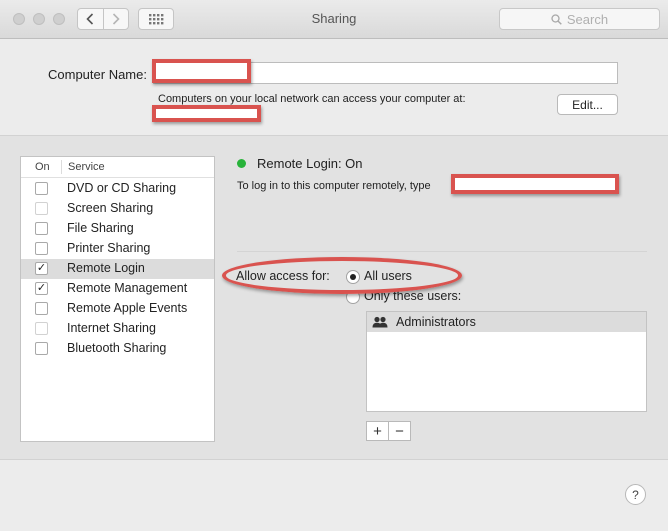 This screenshot has width=668, height=531. I want to click on service-row: ✓ Remote Management, so click(117, 289).